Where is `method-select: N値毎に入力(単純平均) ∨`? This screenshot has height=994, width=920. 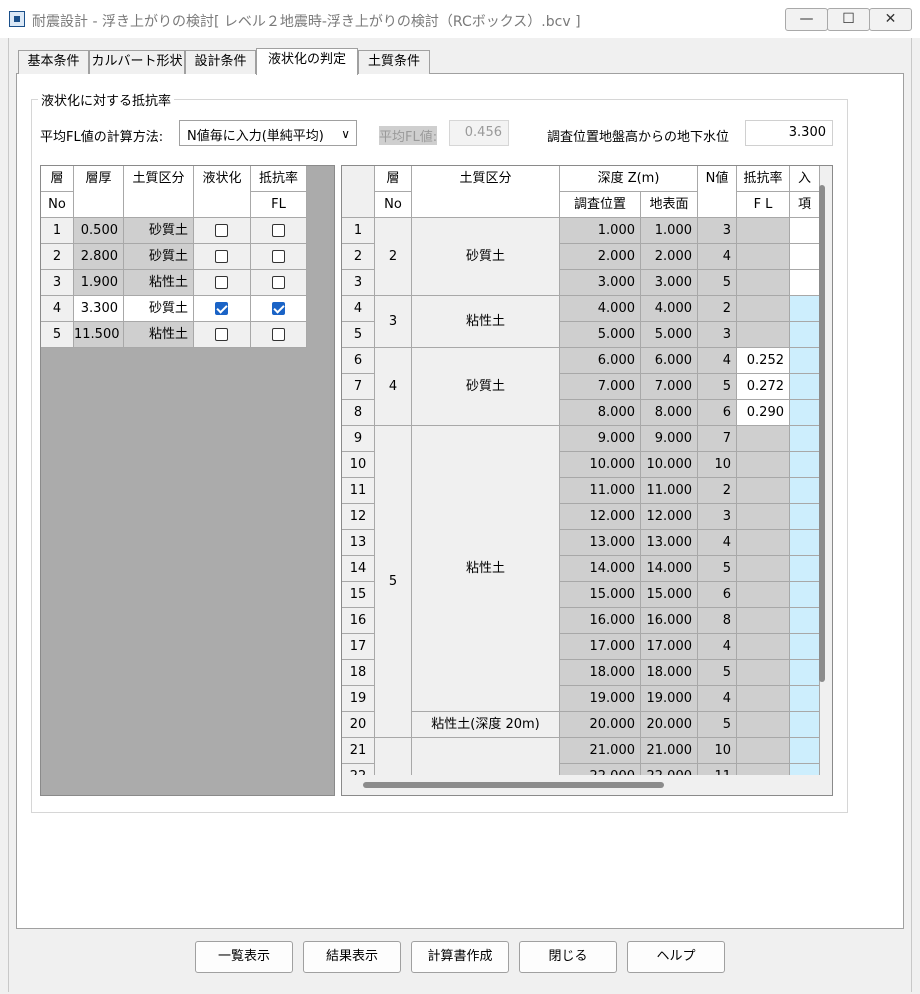
method-select: N値毎に入力(単純平均) ∨ is located at coordinates (268, 133).